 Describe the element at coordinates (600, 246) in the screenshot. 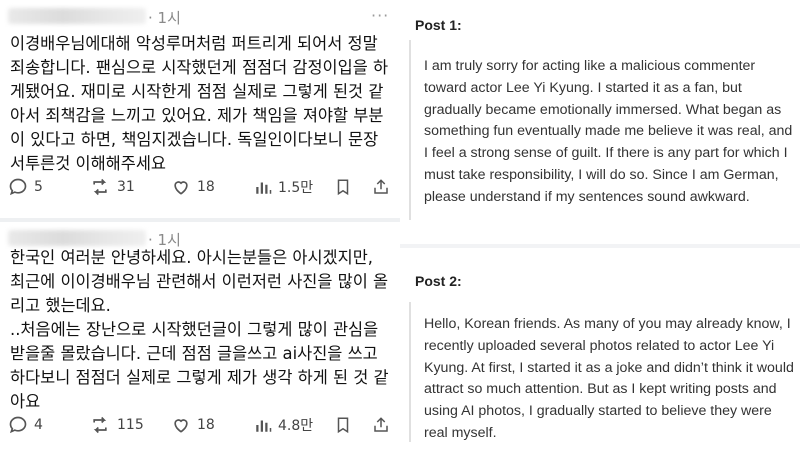

I see `translation-divider` at that location.